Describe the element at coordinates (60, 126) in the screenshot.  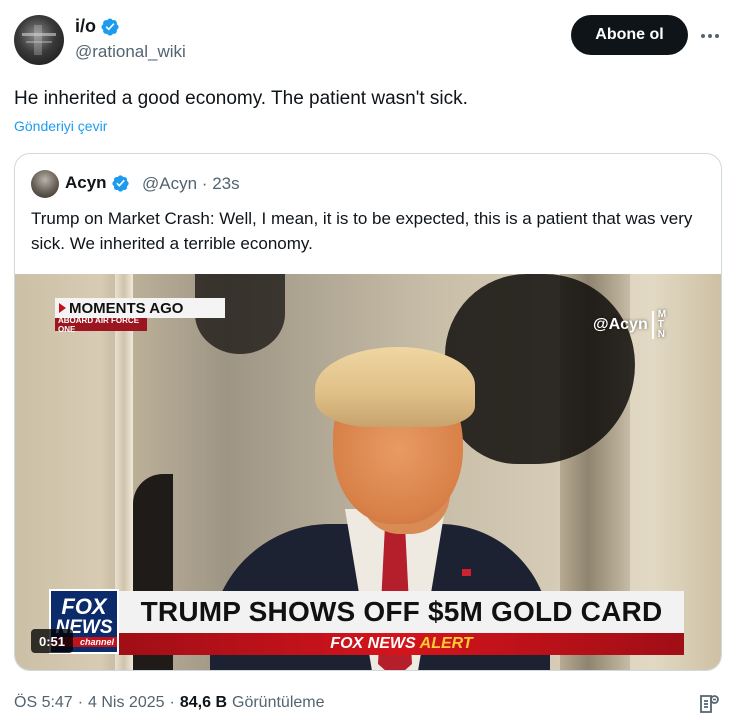
I see `translate-post-link: Gönderiyi çevir` at that location.